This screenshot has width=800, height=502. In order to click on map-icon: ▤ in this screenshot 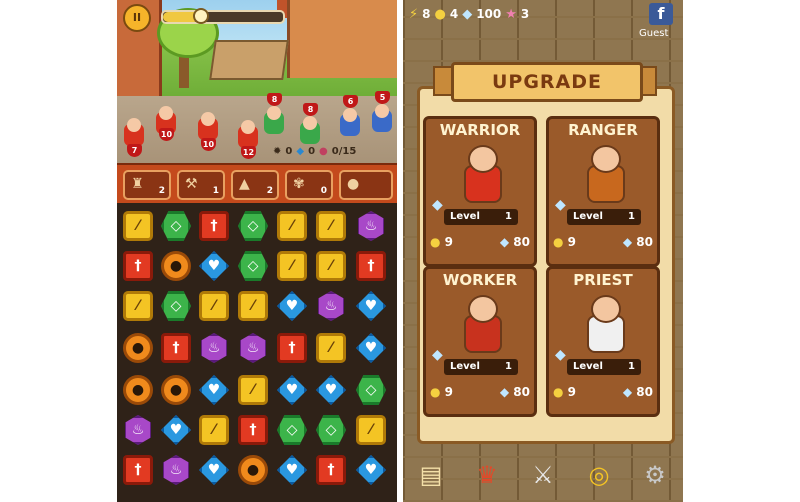, I will do `click(431, 475)`.